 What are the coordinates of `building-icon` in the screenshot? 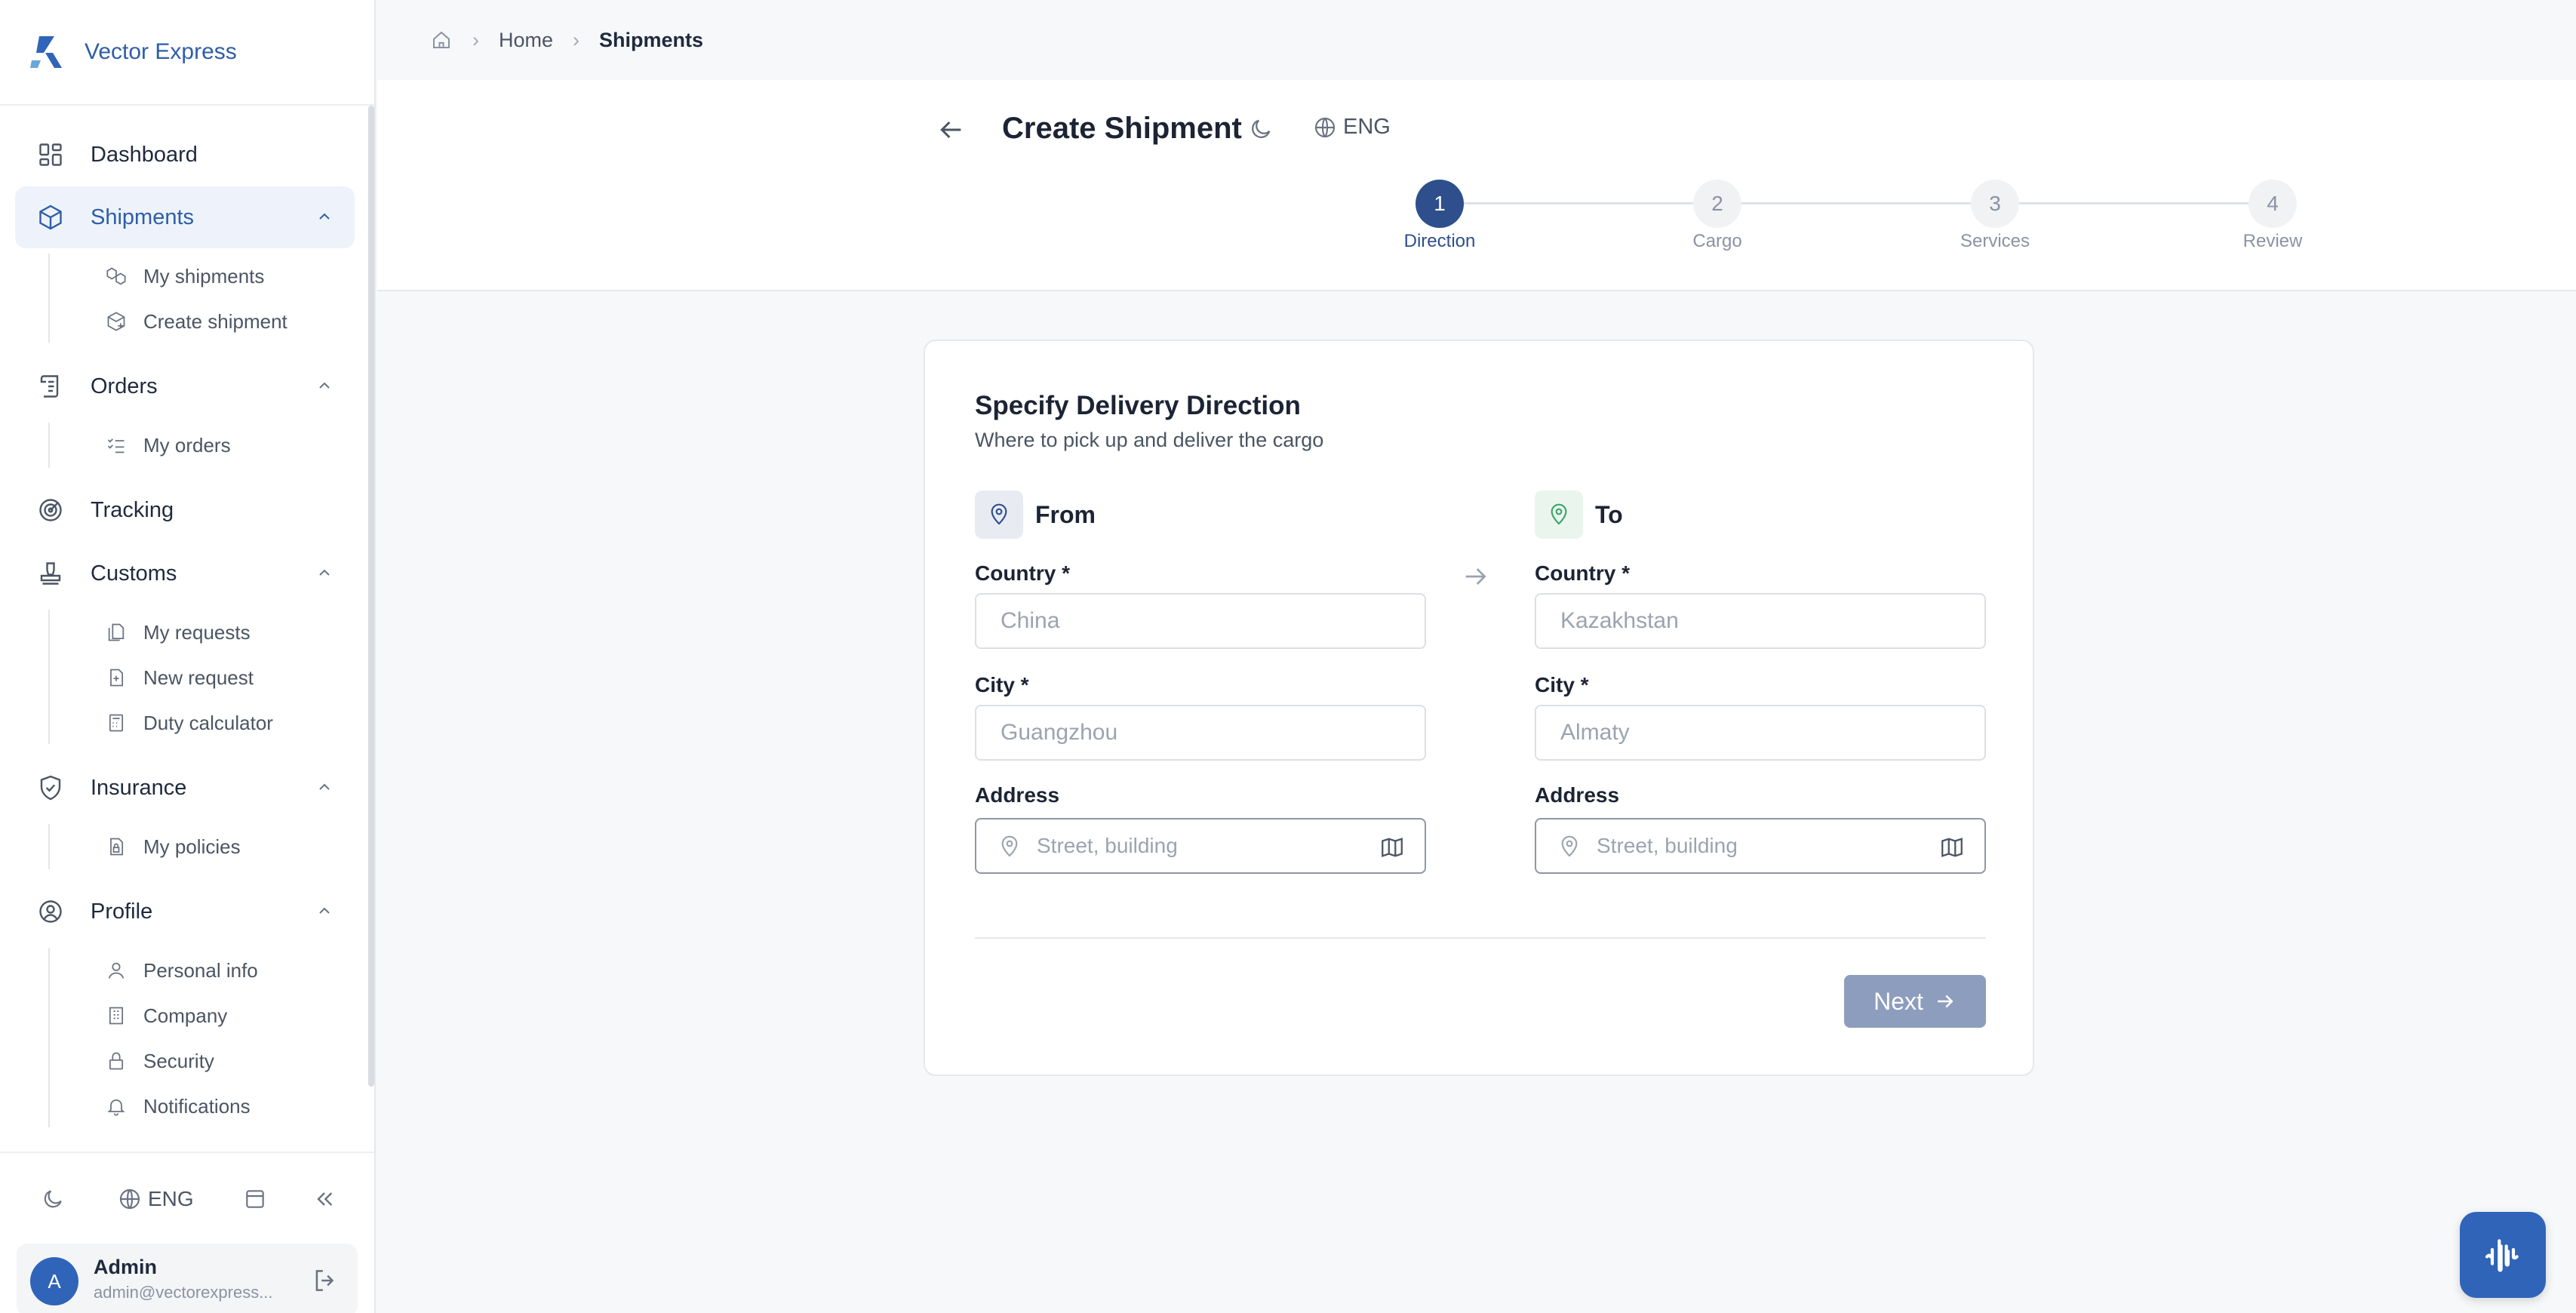 It's located at (116, 1016).